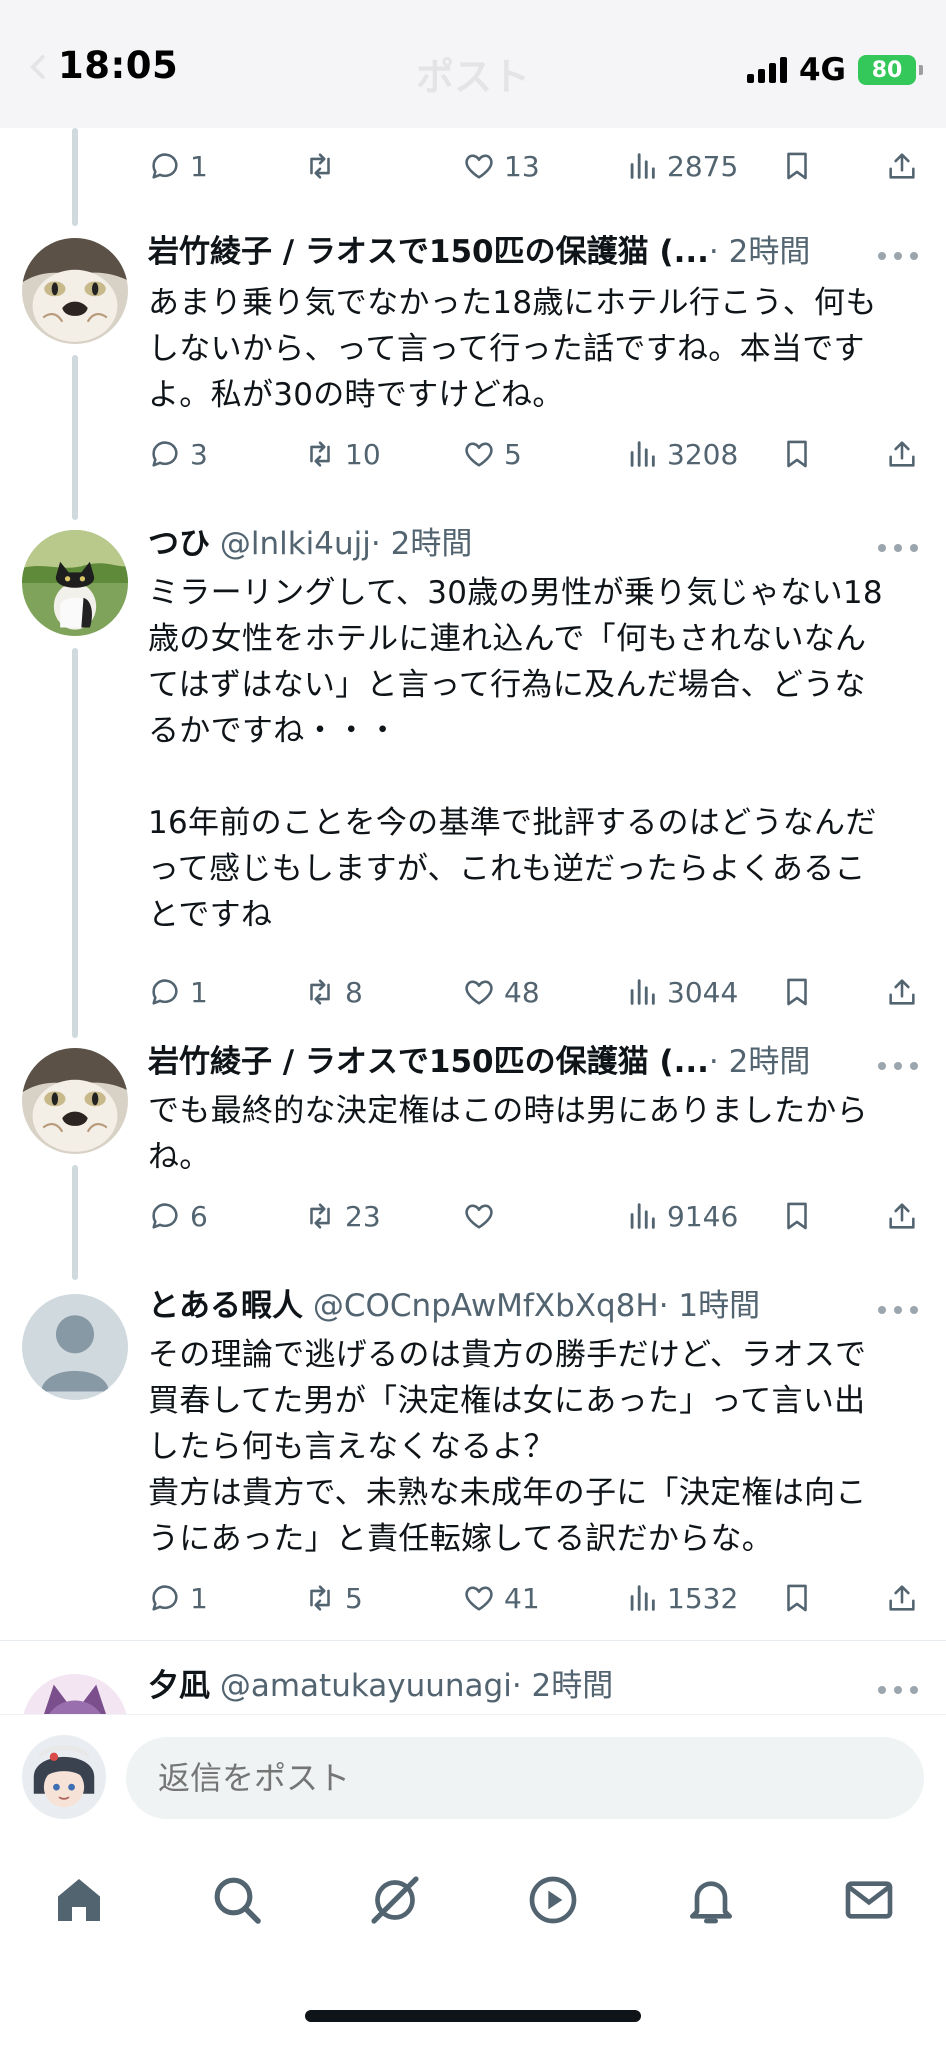 This screenshot has height=2048, width=946. What do you see at coordinates (473, 1640) in the screenshot?
I see `section-divider` at bounding box center [473, 1640].